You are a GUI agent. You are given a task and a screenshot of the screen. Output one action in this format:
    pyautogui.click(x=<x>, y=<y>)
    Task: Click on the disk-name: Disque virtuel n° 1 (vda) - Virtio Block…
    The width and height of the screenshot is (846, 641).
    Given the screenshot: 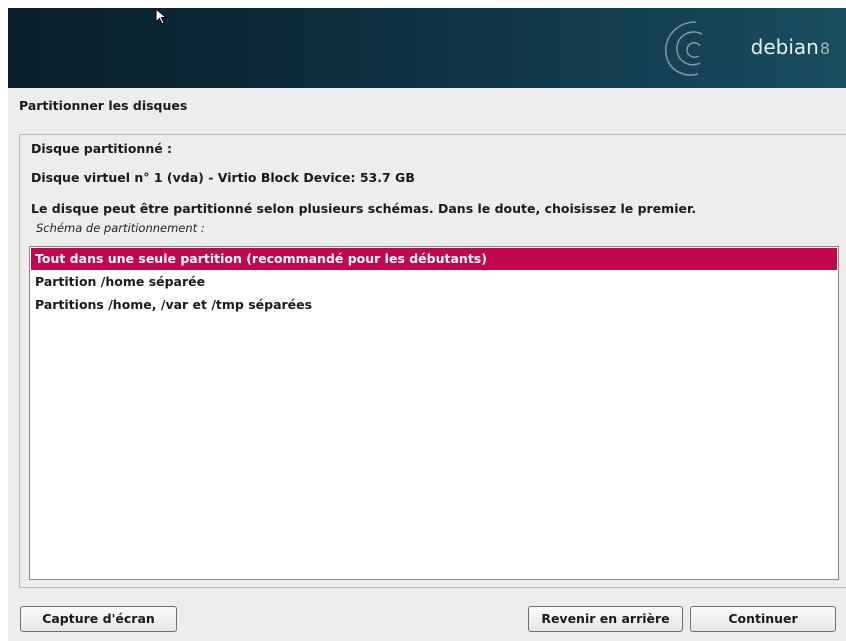 What is the action you would take?
    pyautogui.click(x=223, y=177)
    